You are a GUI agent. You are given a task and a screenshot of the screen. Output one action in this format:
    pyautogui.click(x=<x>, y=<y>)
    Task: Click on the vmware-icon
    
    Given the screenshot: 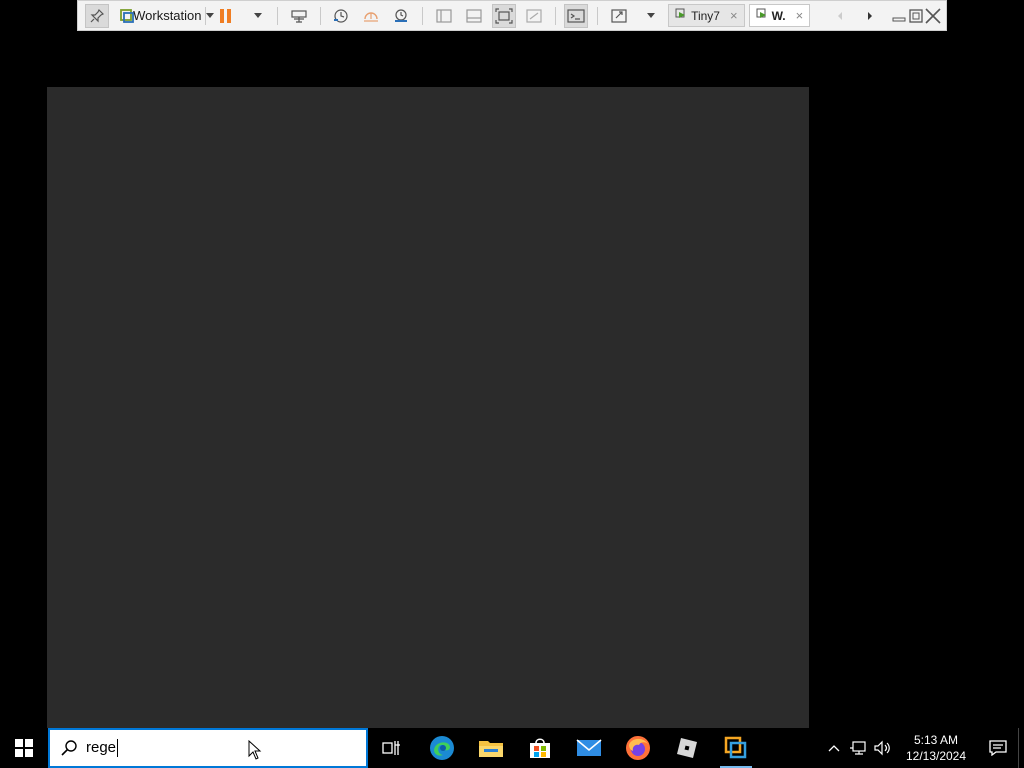 What is the action you would take?
    pyautogui.click(x=735, y=747)
    